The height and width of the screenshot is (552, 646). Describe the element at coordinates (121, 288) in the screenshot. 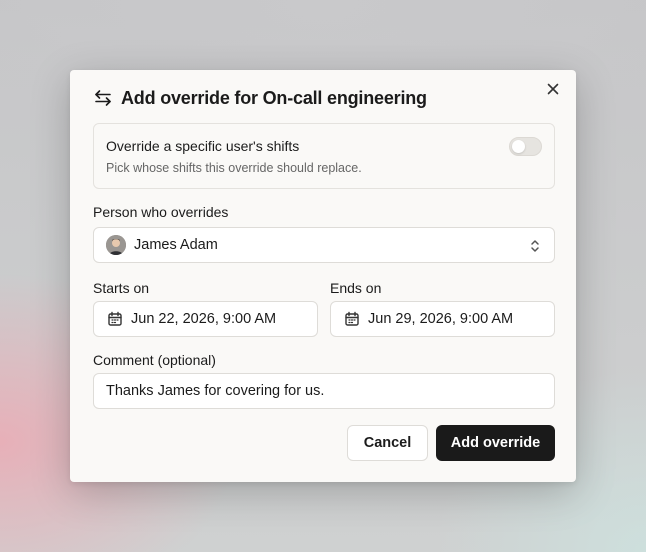

I see `starts-label: Starts on` at that location.